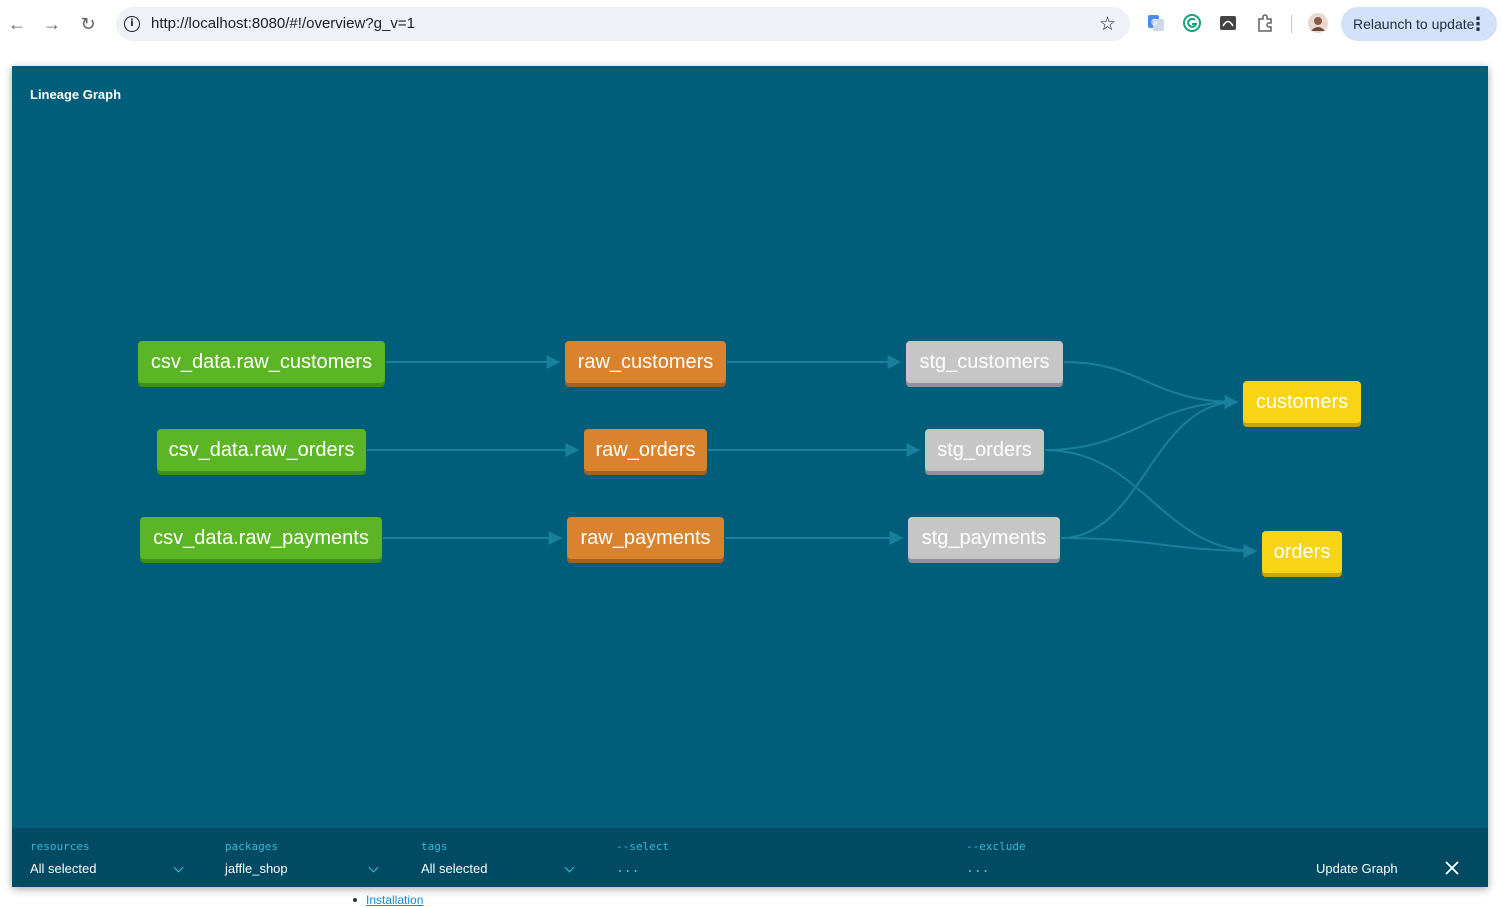  What do you see at coordinates (996, 846) in the screenshot?
I see `exclude-label: --exclude` at bounding box center [996, 846].